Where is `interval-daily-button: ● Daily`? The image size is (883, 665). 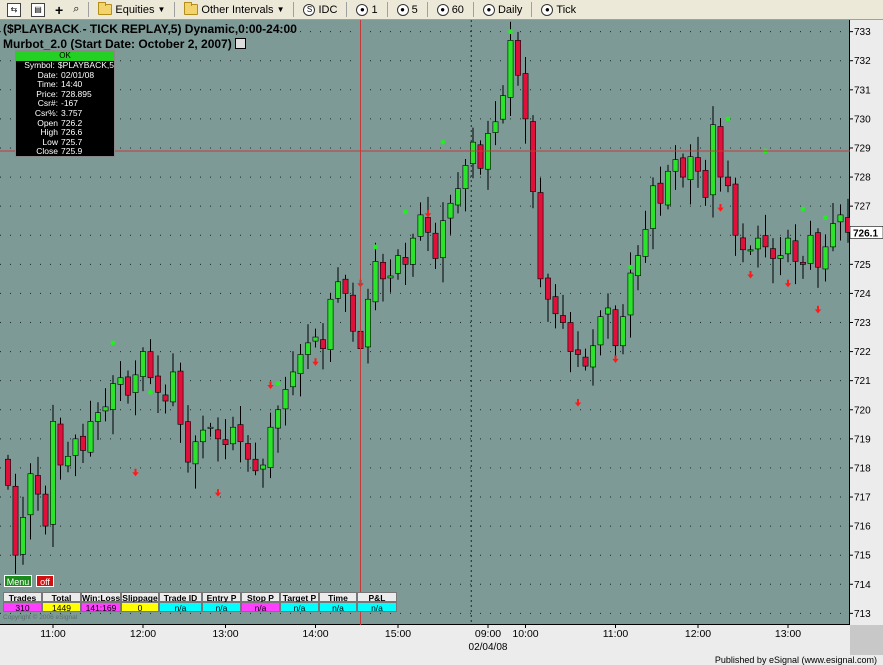
interval-daily-button: ● Daily is located at coordinates (502, 9).